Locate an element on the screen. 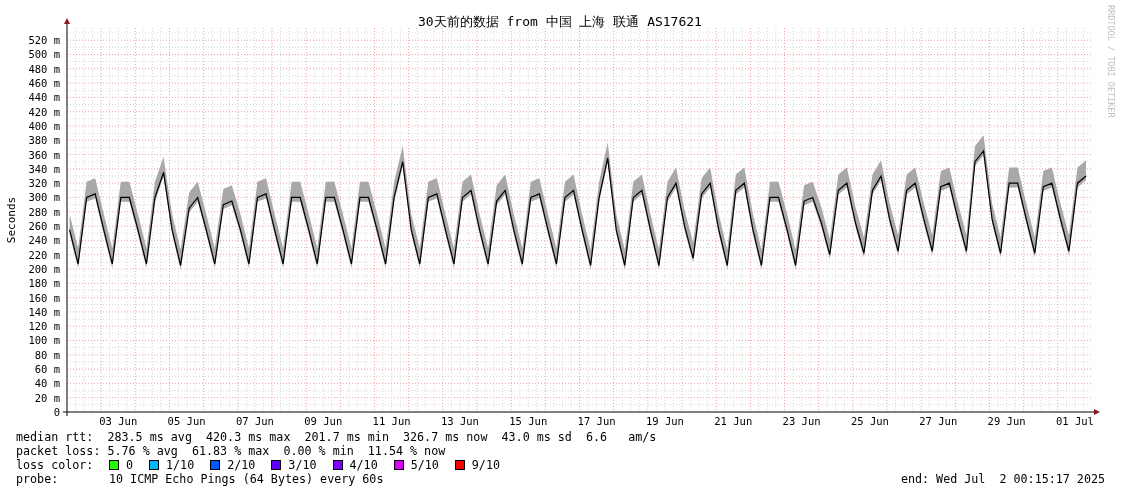 Image resolution: width=1121 pixels, height=494 pixels. tick-label: 05 Jun is located at coordinates (186, 421).